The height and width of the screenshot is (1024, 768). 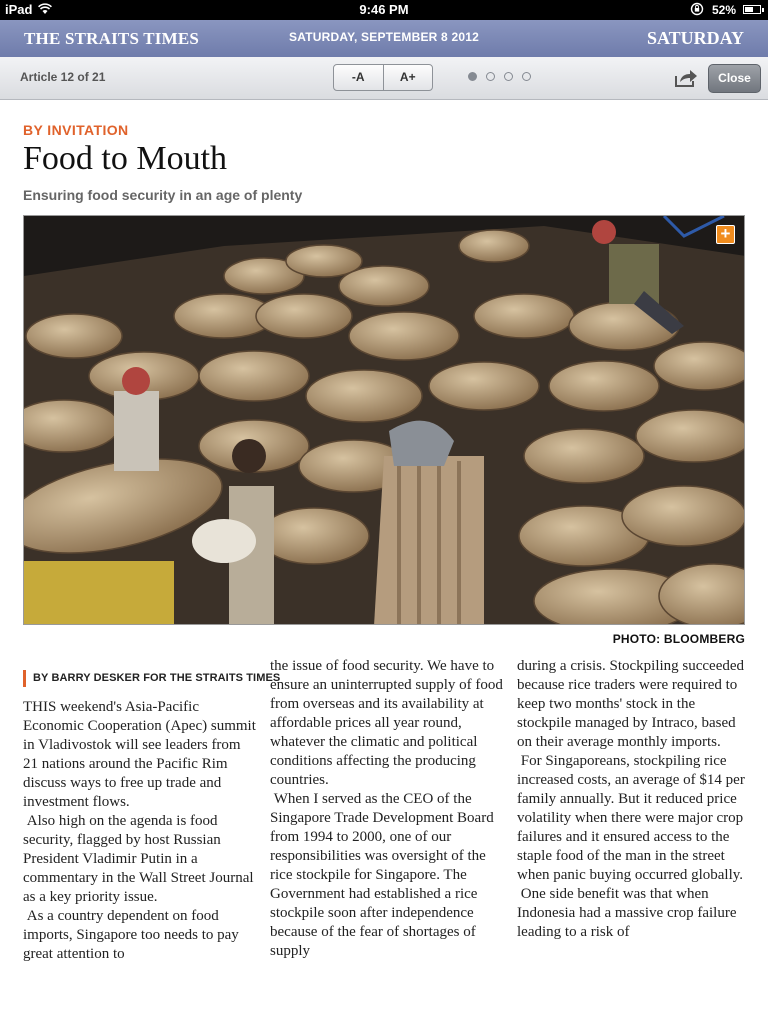 What do you see at coordinates (724, 10) in the screenshot?
I see `battery-percent: 52%` at bounding box center [724, 10].